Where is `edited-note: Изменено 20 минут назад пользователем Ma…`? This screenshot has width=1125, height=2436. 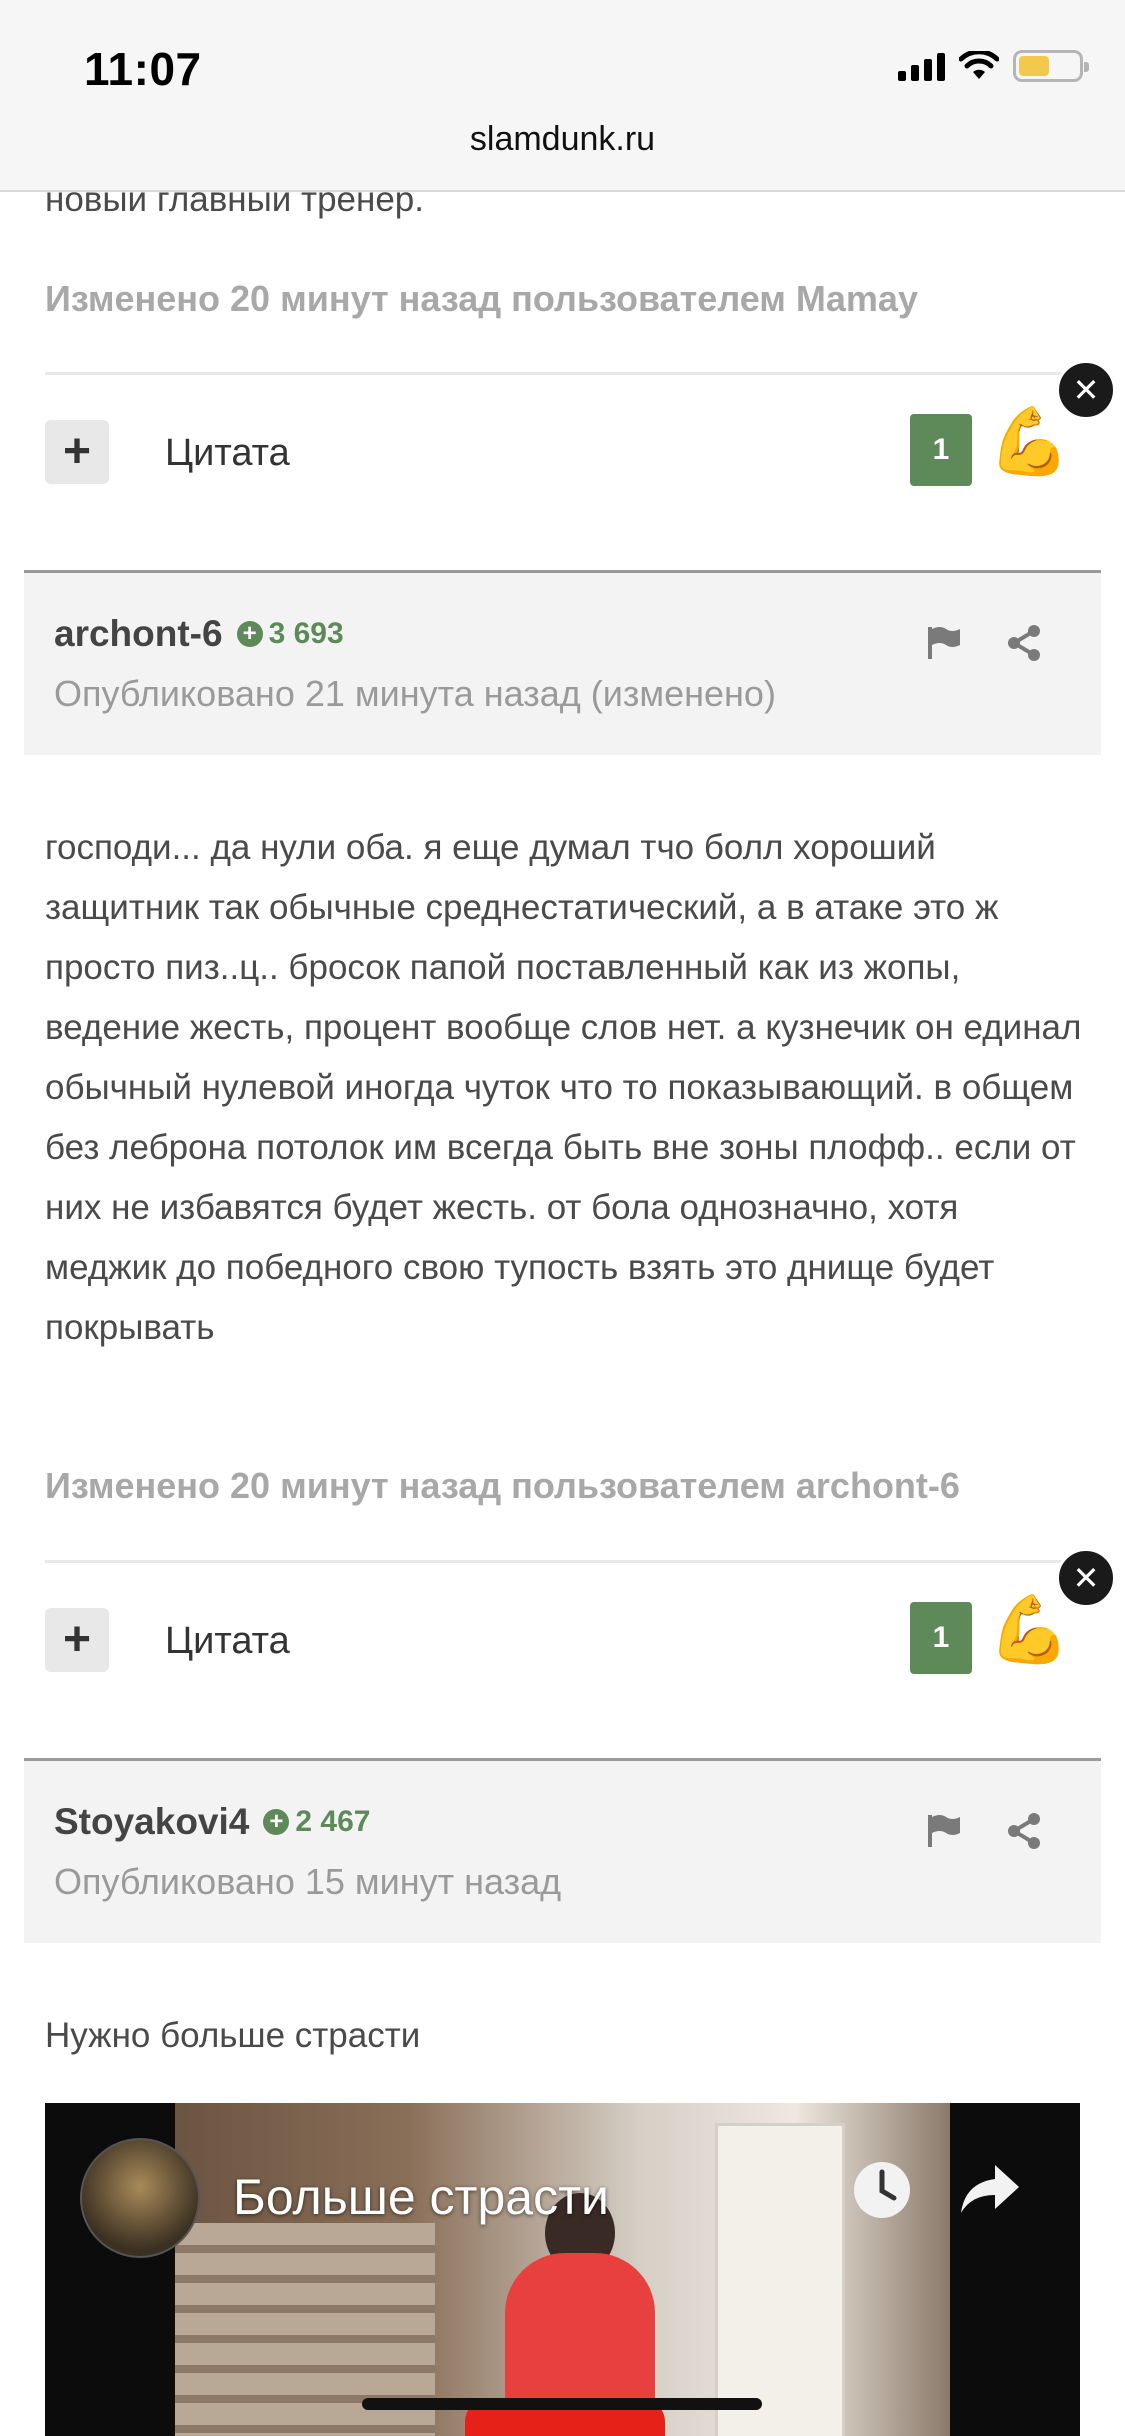
edited-note: Изменено 20 минут назад пользователем Ma… is located at coordinates (481, 298).